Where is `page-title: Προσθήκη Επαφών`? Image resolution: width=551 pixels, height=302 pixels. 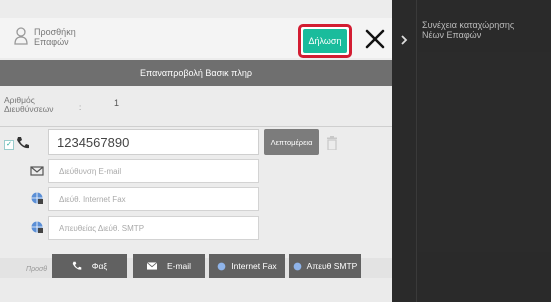
page-title: Προσθήκη Επαφών is located at coordinates (55, 37).